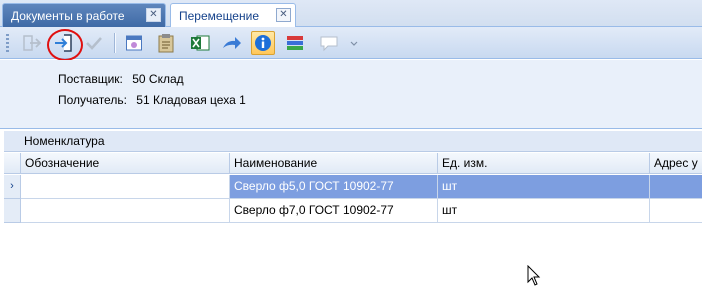 The image size is (702, 303). What do you see at coordinates (534, 275) in the screenshot?
I see `mouse-cursor-icon` at bounding box center [534, 275].